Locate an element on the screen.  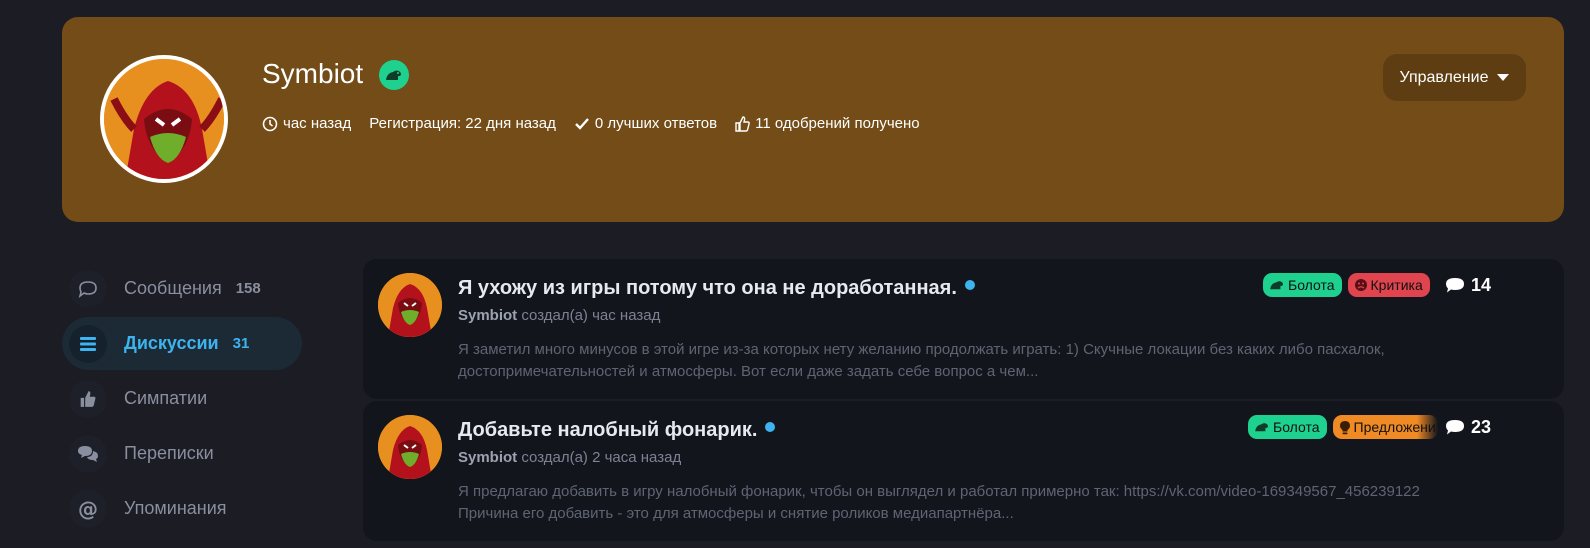
lightbulb-icon is located at coordinates (1344, 427).